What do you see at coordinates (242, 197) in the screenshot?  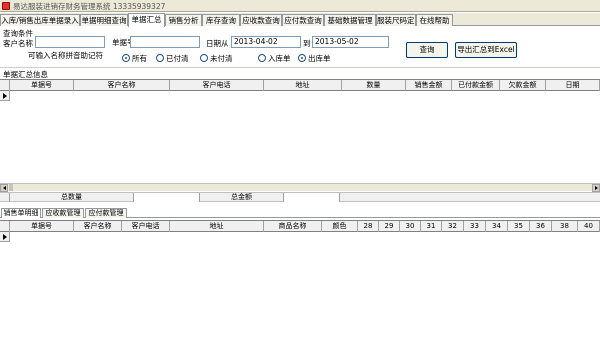 I see `total-amount-label: 总金额` at bounding box center [242, 197].